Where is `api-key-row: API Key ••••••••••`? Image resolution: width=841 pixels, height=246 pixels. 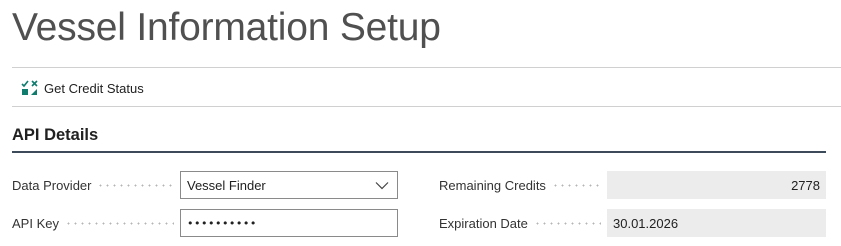
api-key-row: API Key •••••••••• is located at coordinates (205, 223).